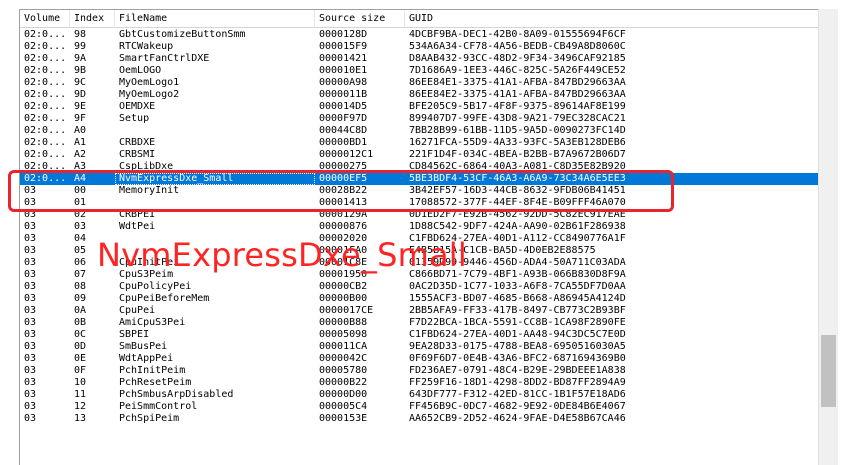 The image size is (866, 465). Describe the element at coordinates (149, 94) in the screenshot. I see `cell-filename: MyOemLogo2` at that location.